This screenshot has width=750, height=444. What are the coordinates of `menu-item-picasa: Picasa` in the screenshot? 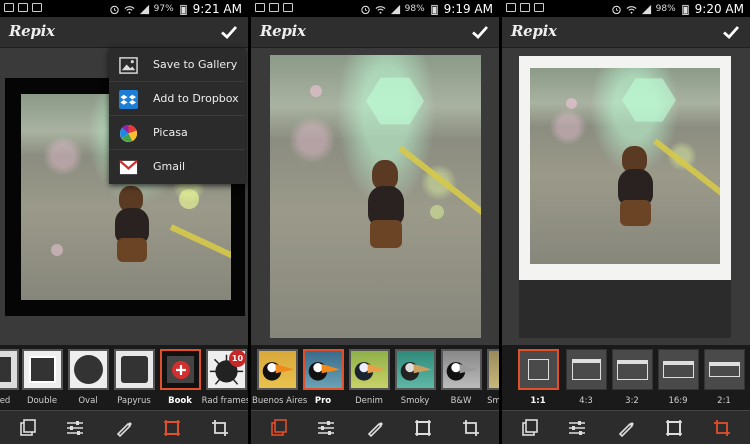 It's located at (177, 133).